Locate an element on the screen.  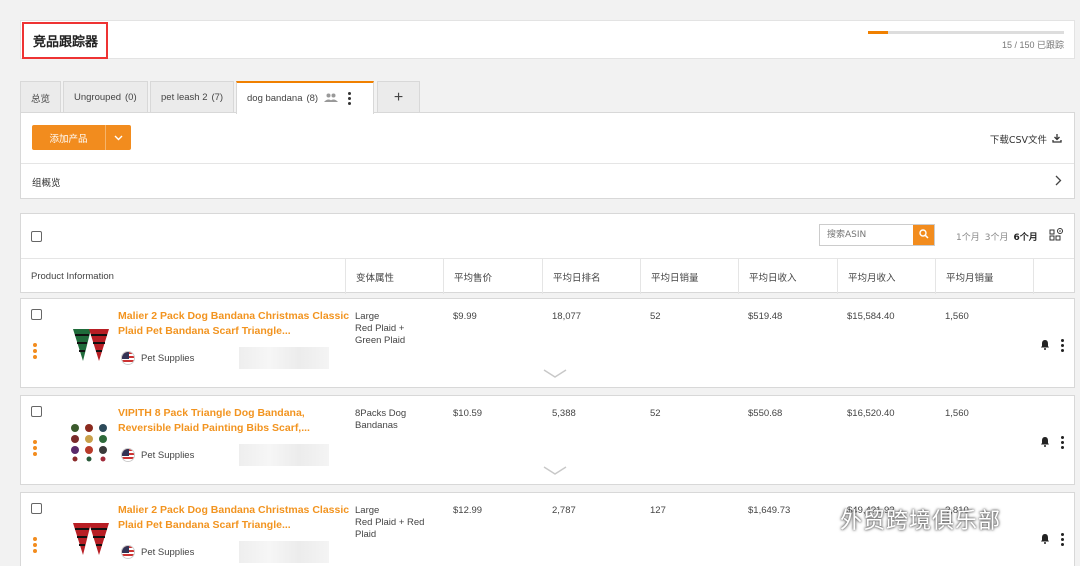
wechat-icon is located at coordinates (825, 521).